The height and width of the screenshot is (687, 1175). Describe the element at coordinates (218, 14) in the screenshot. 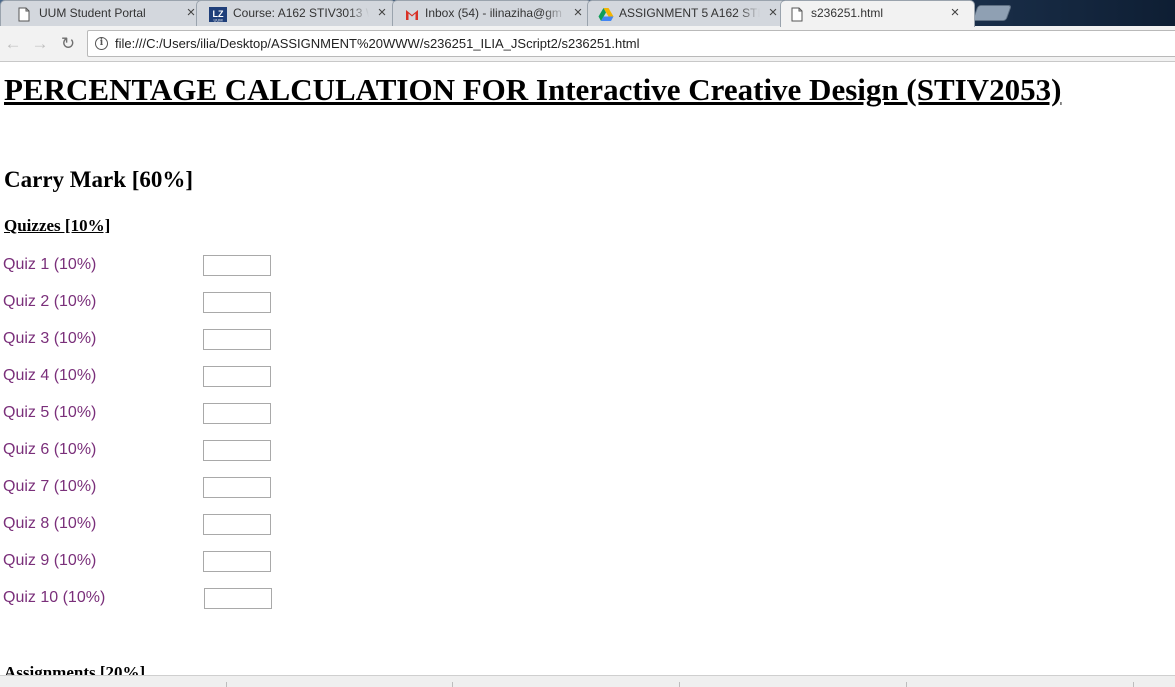

I see `lz-uum-icon: LZ UUM` at that location.